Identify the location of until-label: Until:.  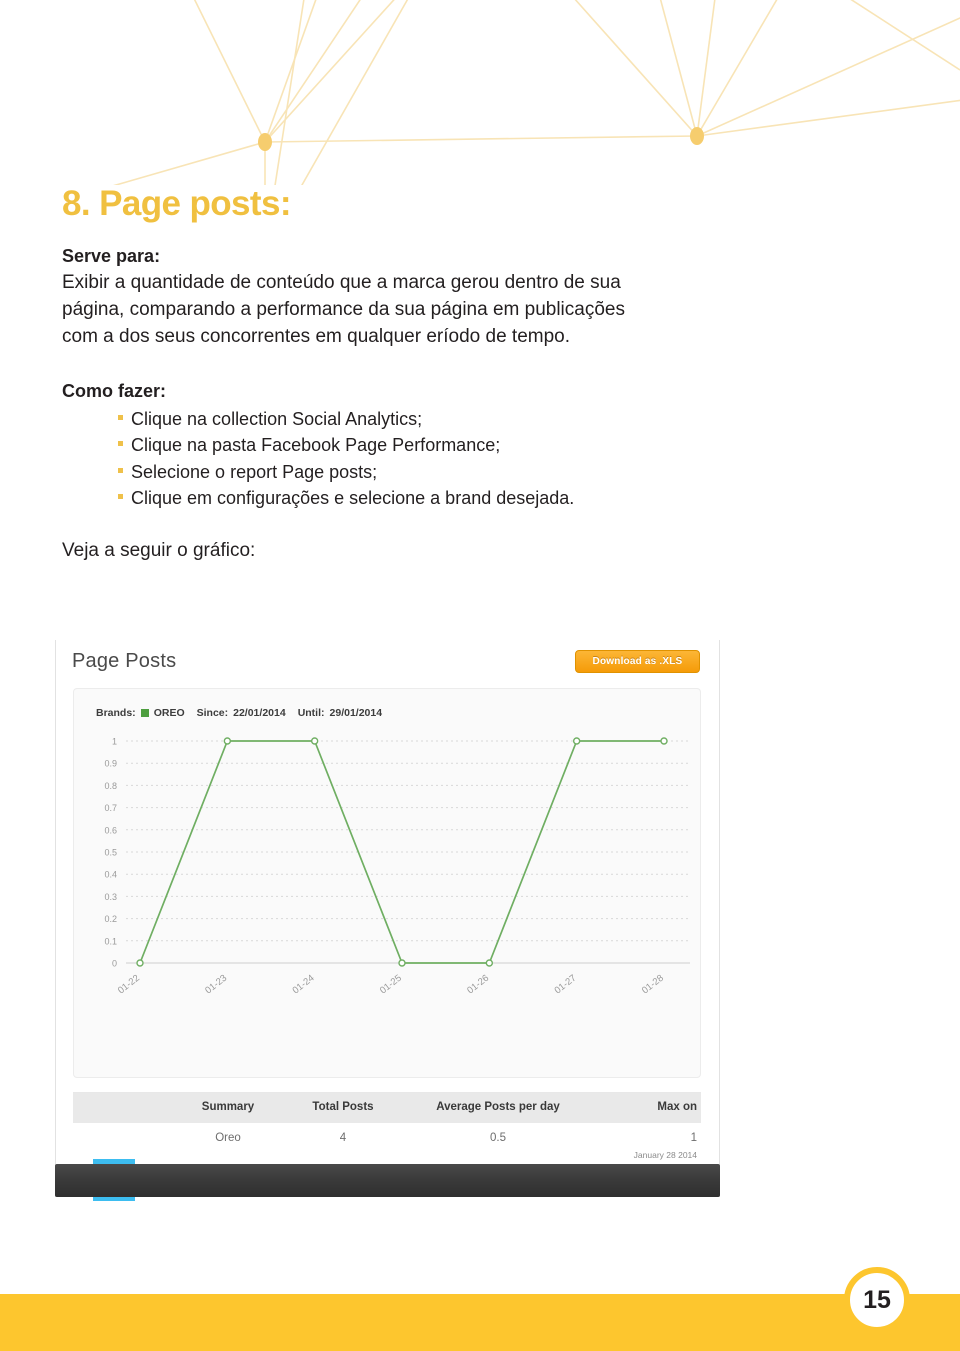
(311, 713).